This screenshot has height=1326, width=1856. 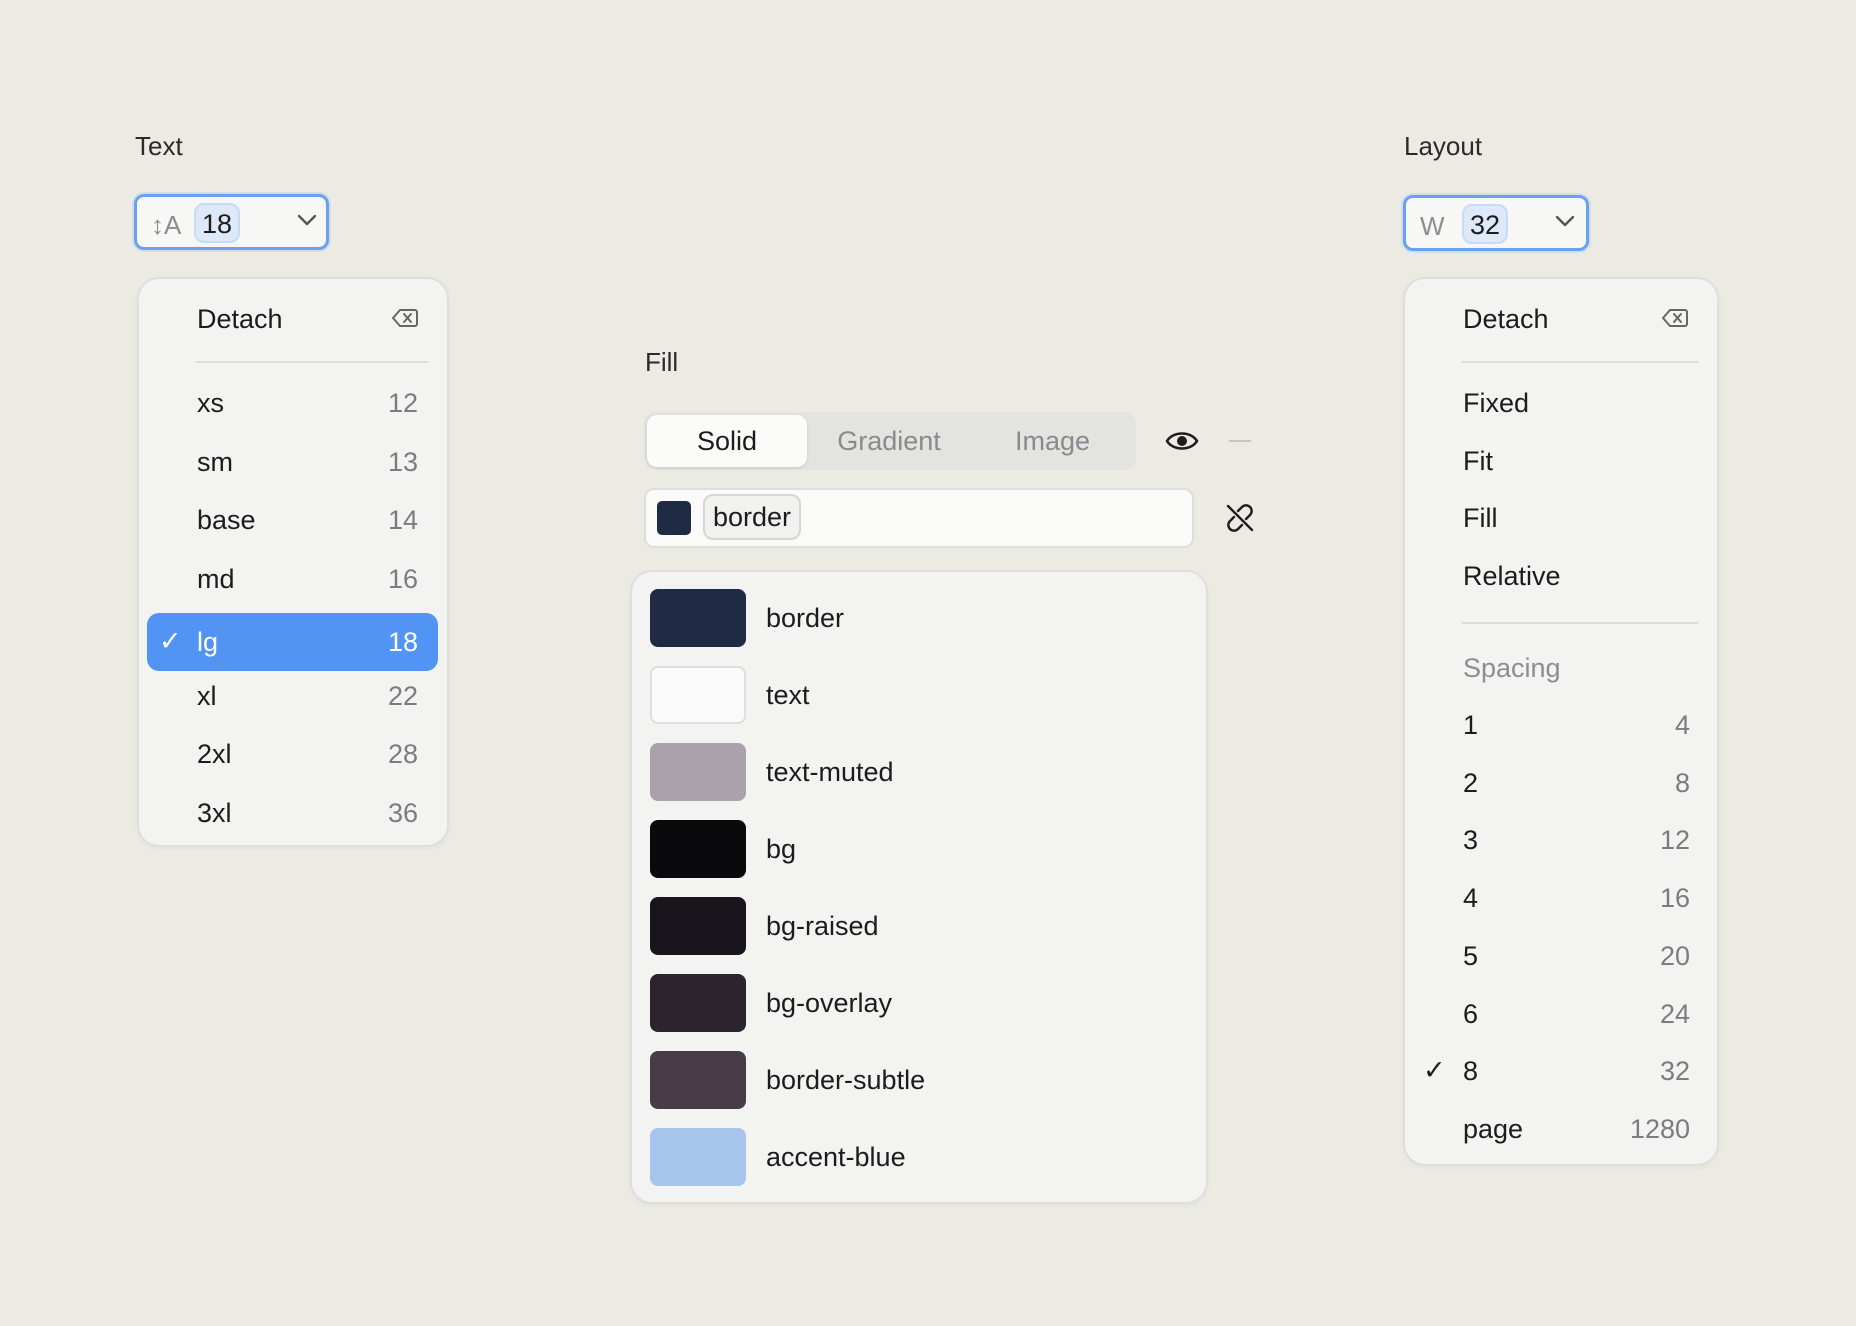 I want to click on font-size-option: 3xl 36, so click(x=293, y=813).